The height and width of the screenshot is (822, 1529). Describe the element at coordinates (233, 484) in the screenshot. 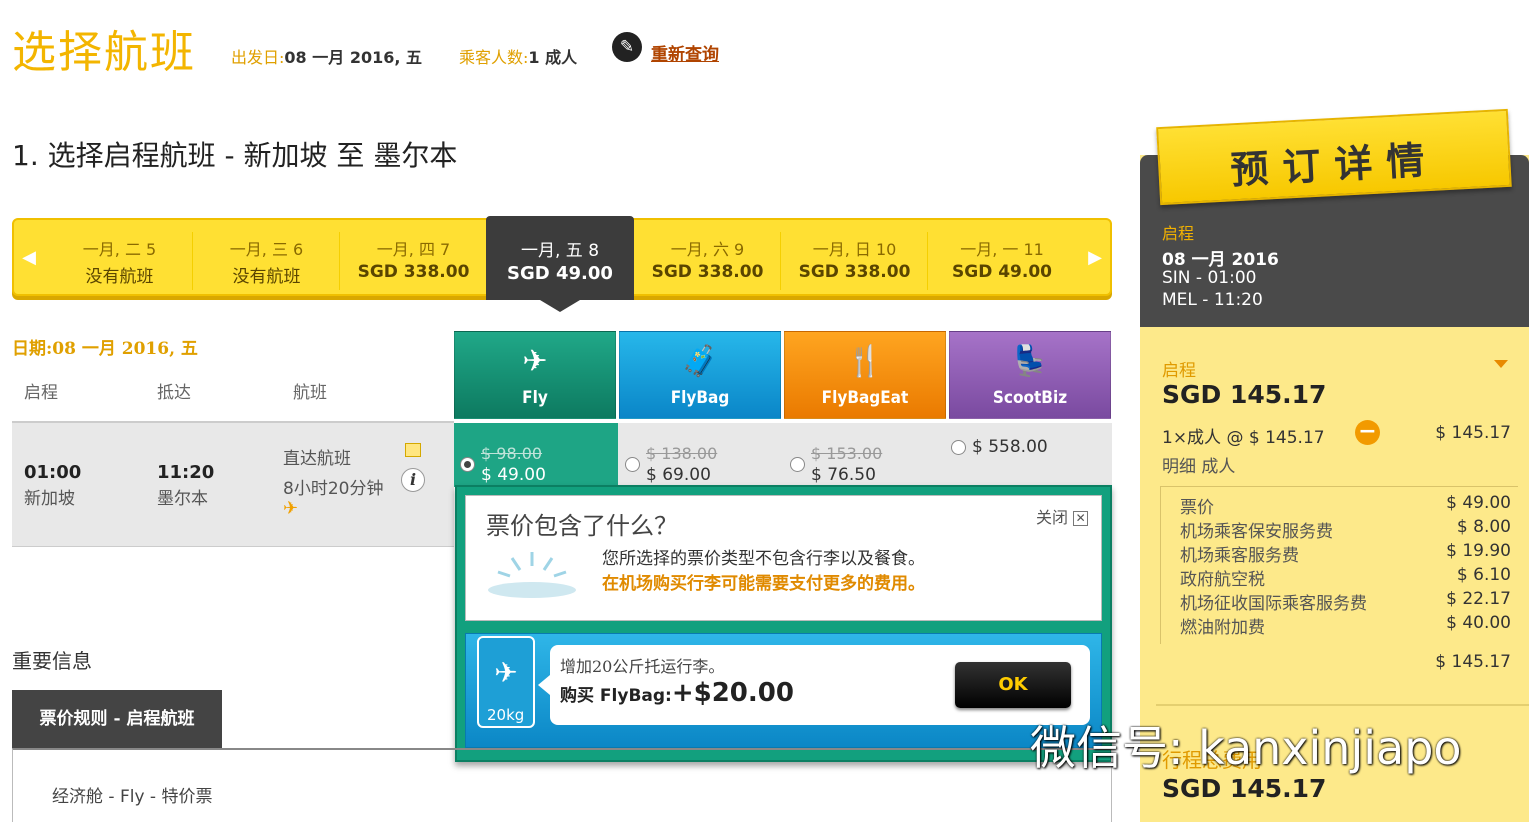

I see `flight-row` at that location.